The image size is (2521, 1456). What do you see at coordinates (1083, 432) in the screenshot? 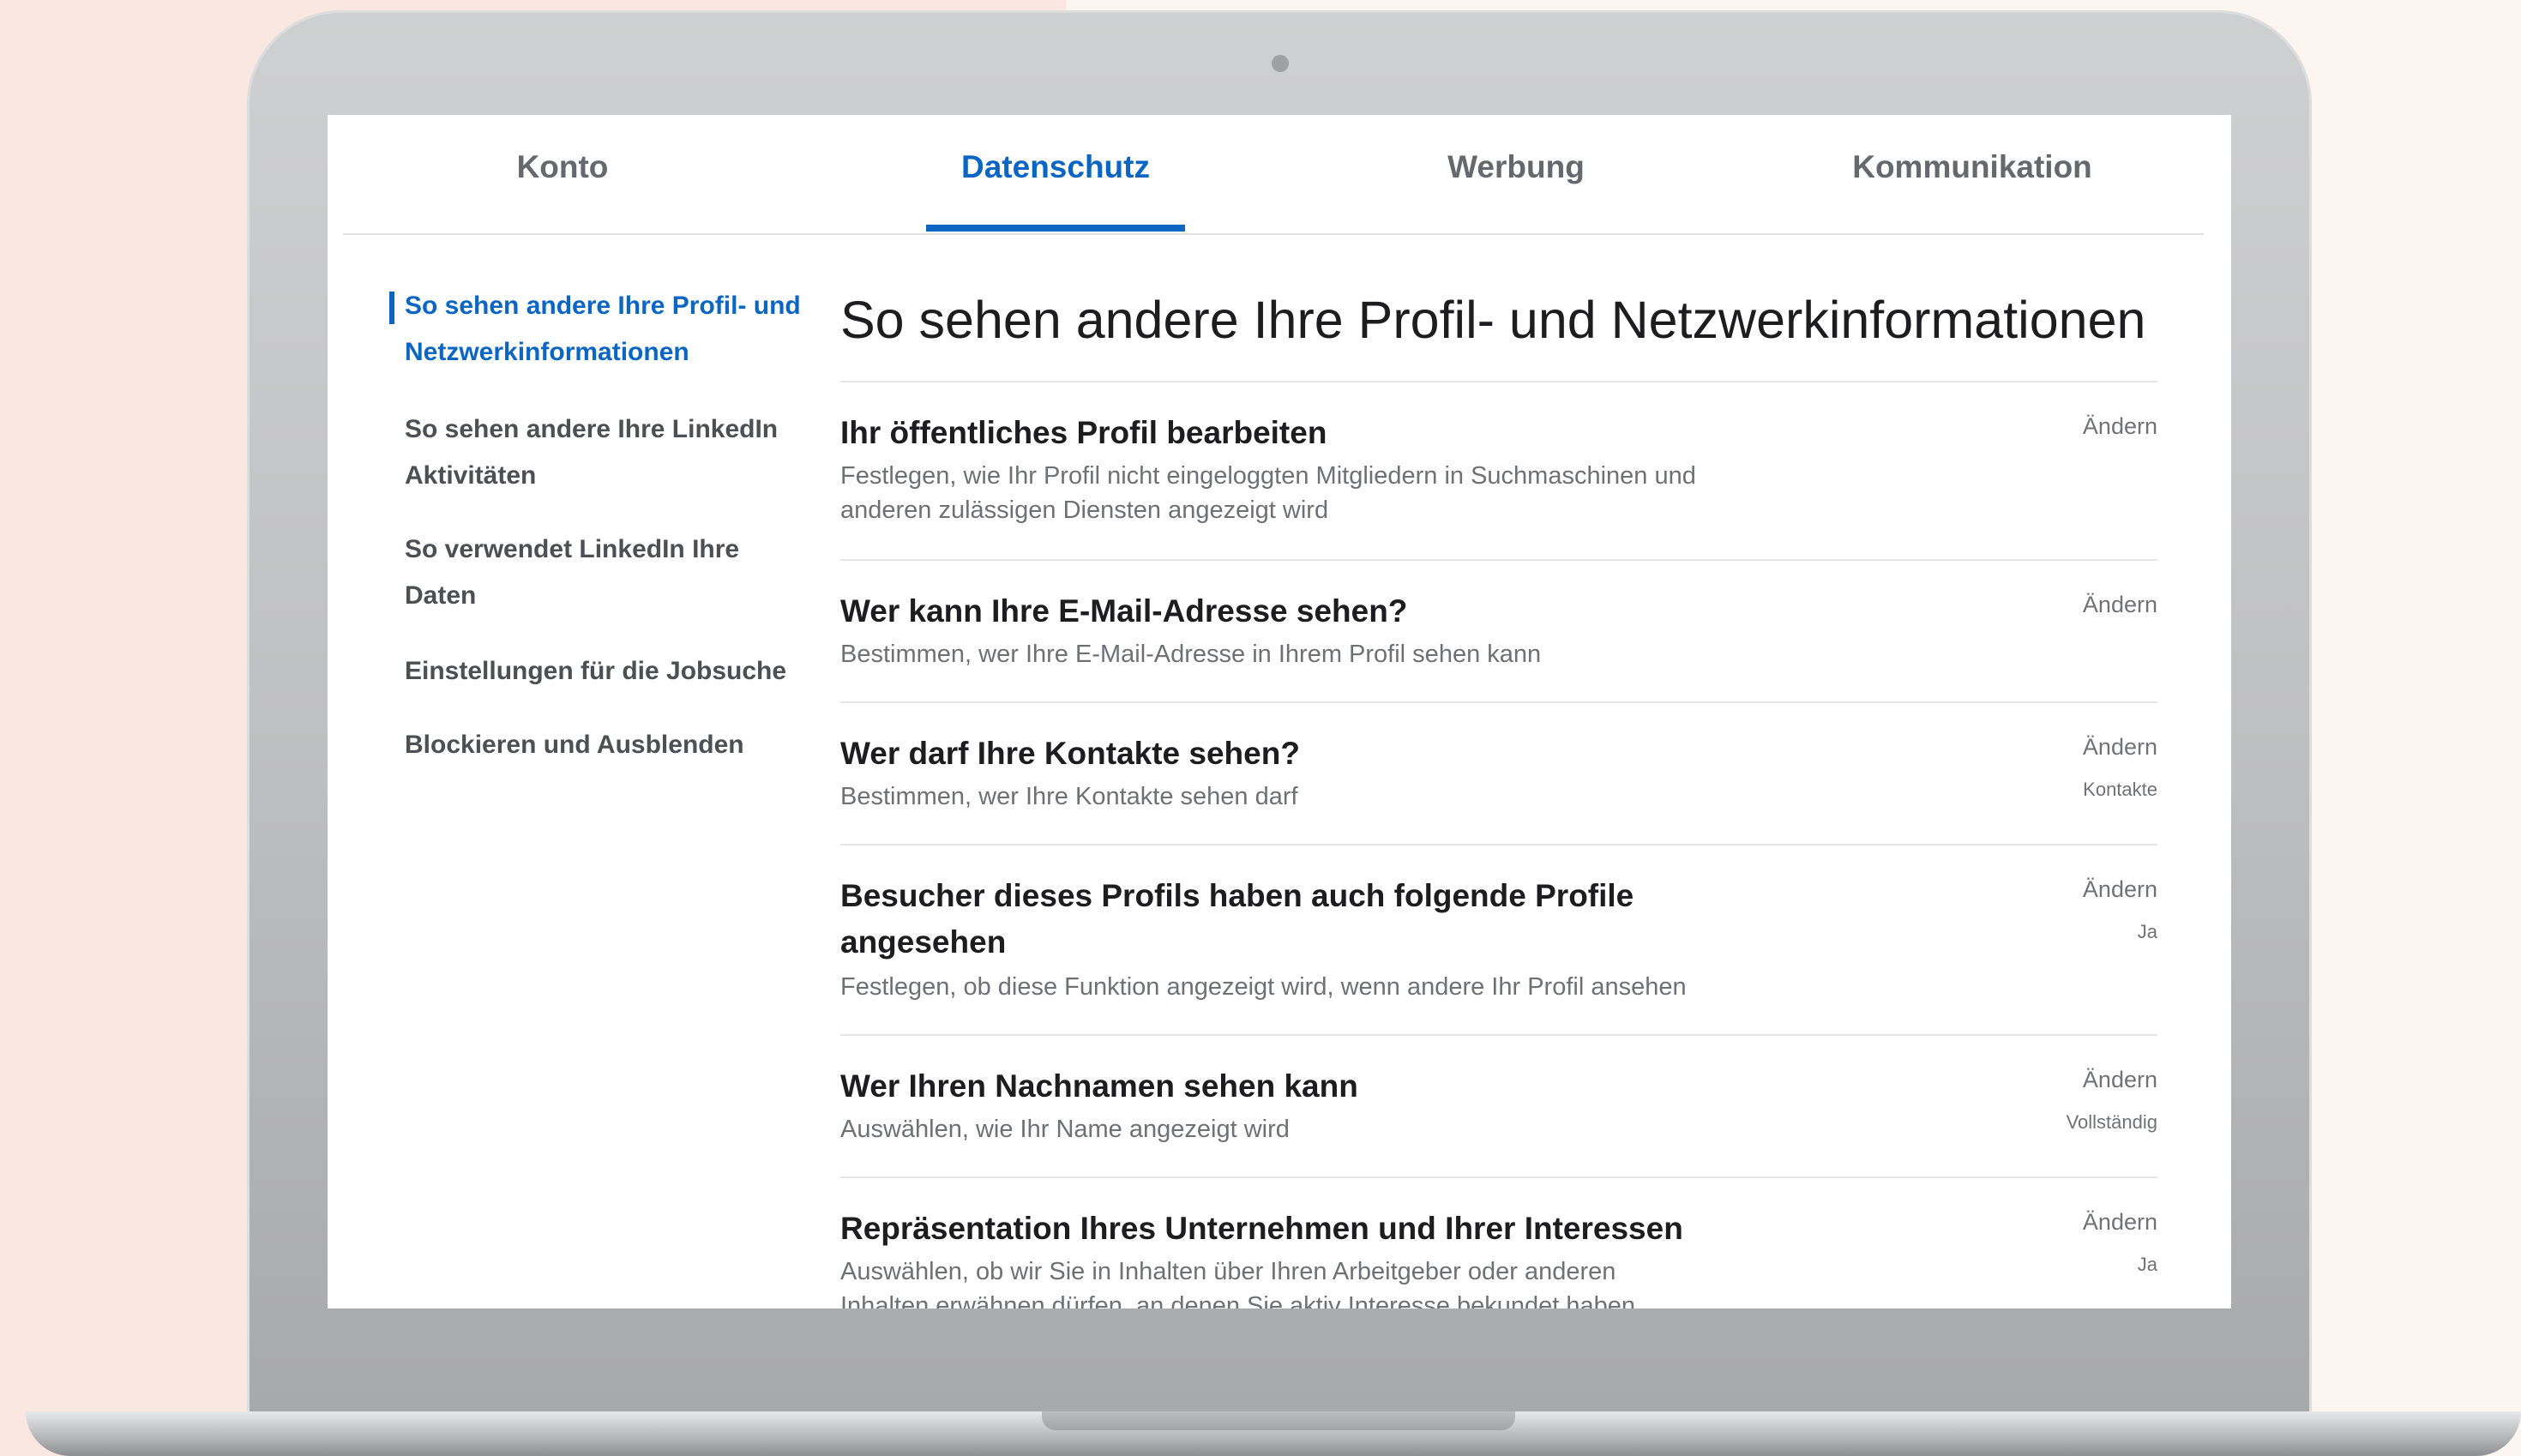
I see `setting-title: Ihr öffentliches Profil bearbeiten` at bounding box center [1083, 432].